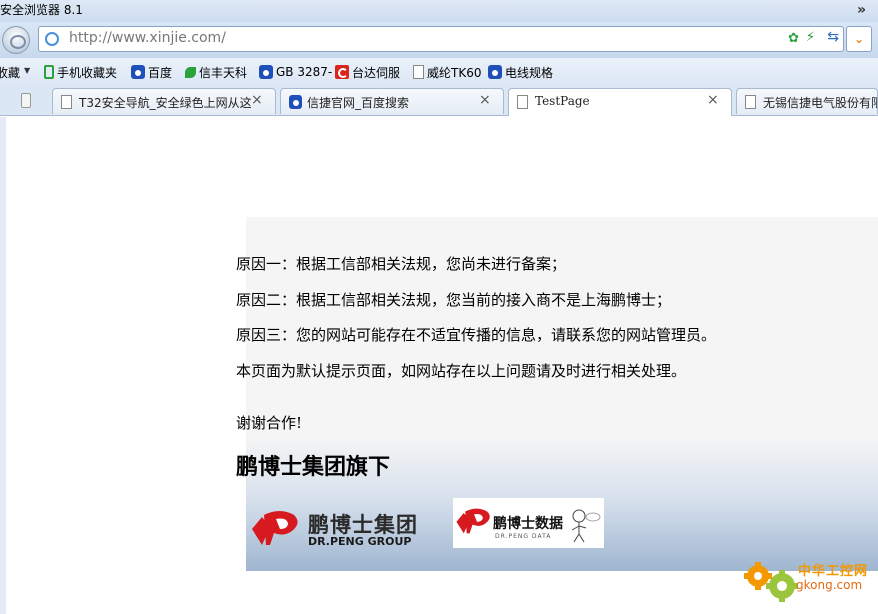  Describe the element at coordinates (620, 102) in the screenshot. I see `tab-testpage: TestPage ×` at that location.